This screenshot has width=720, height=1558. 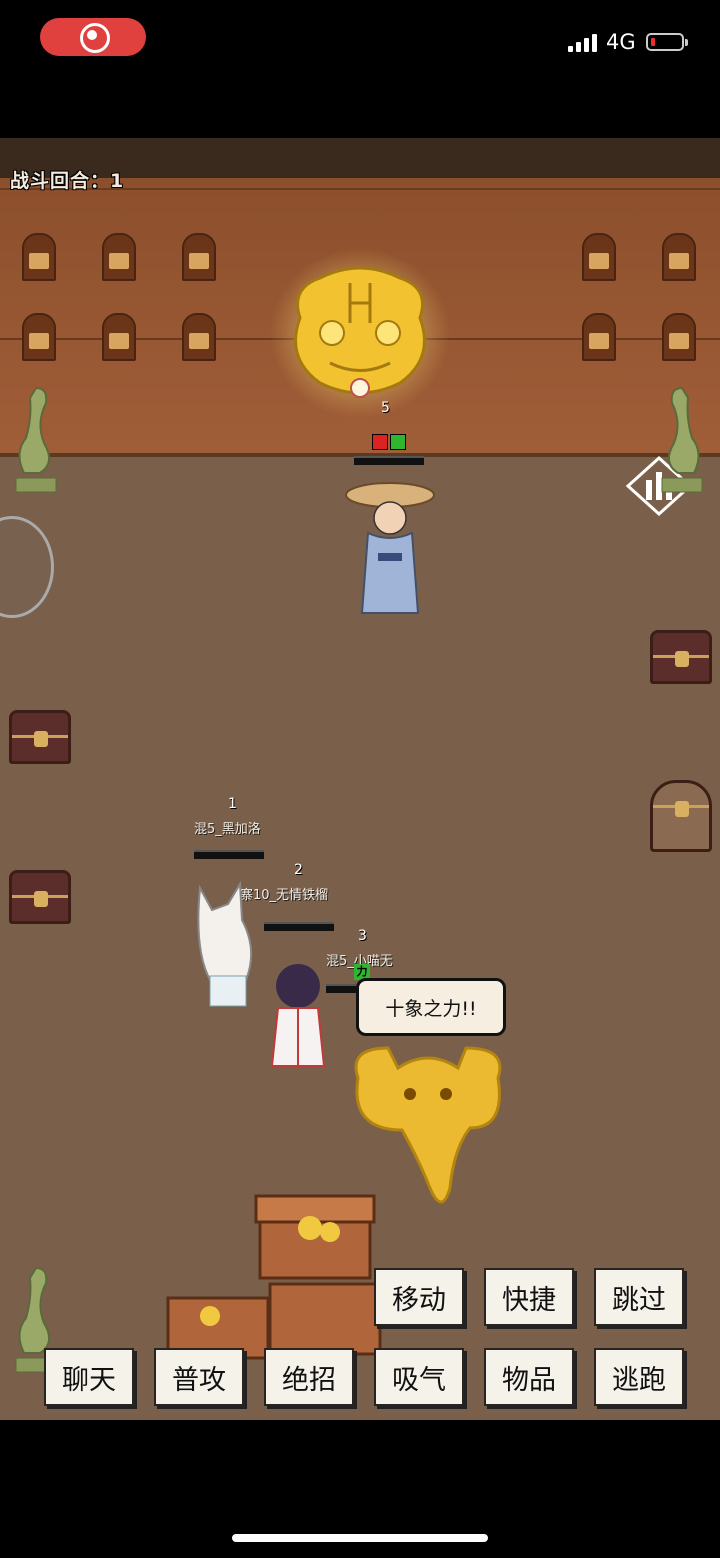 I want to click on attack-button: 普攻, so click(x=199, y=1377).